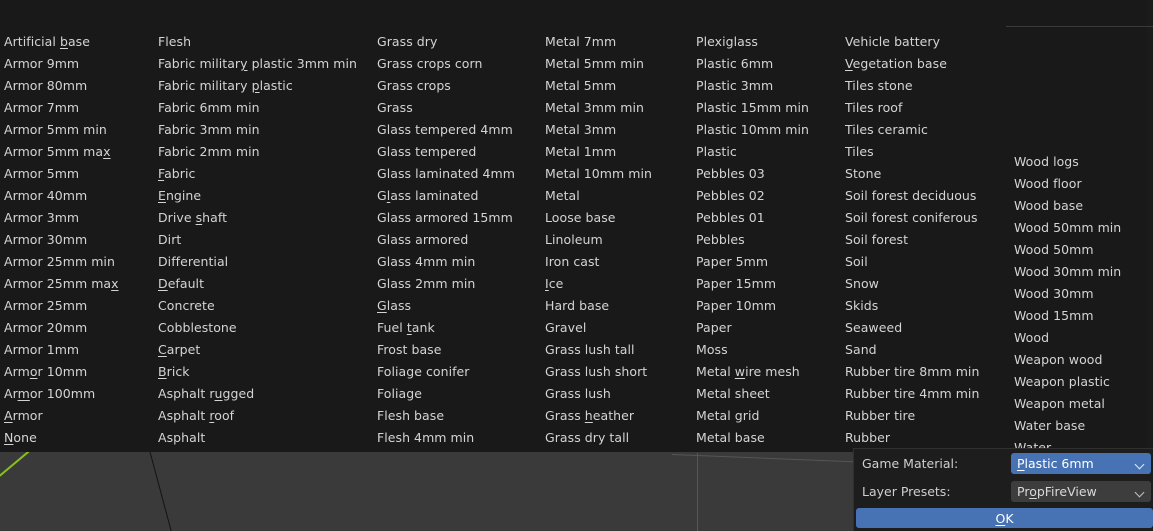  I want to click on menu-item: Rubber tire 4mm min, so click(925, 394).